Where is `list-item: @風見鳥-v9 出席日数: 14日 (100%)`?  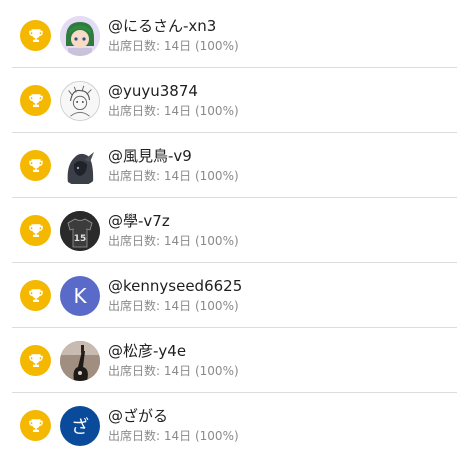
list-item: @風見鳥-v9 出席日数: 14日 (100%) is located at coordinates (228, 165).